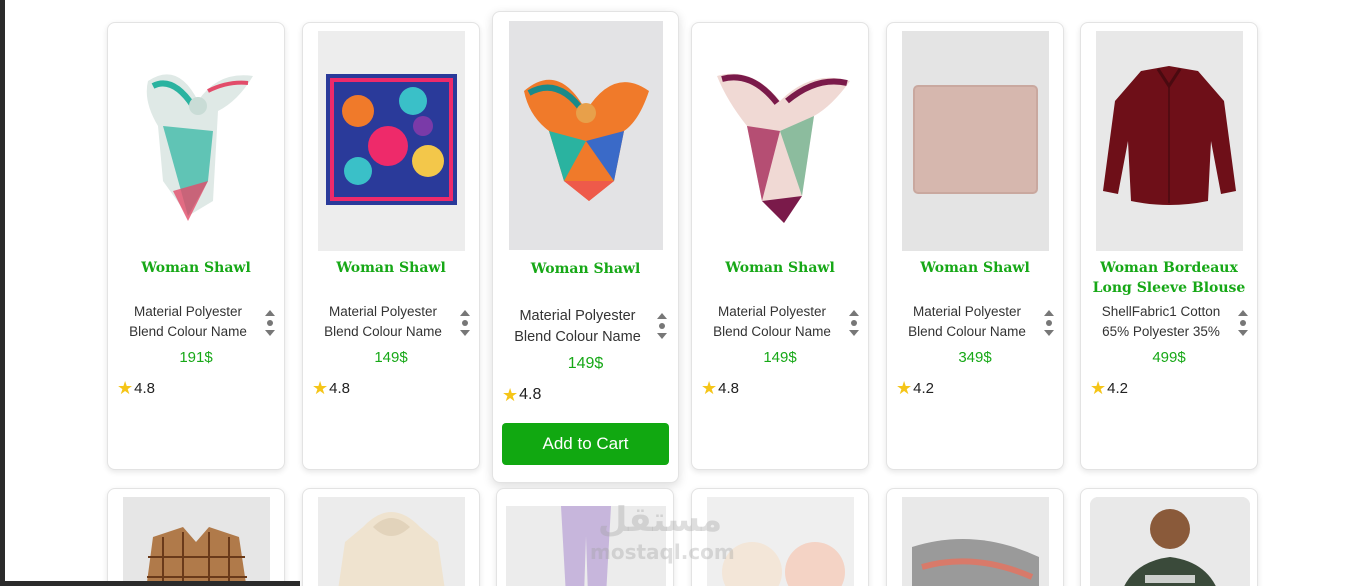  I want to click on watermark-latin: mostaql.com, so click(662, 552).